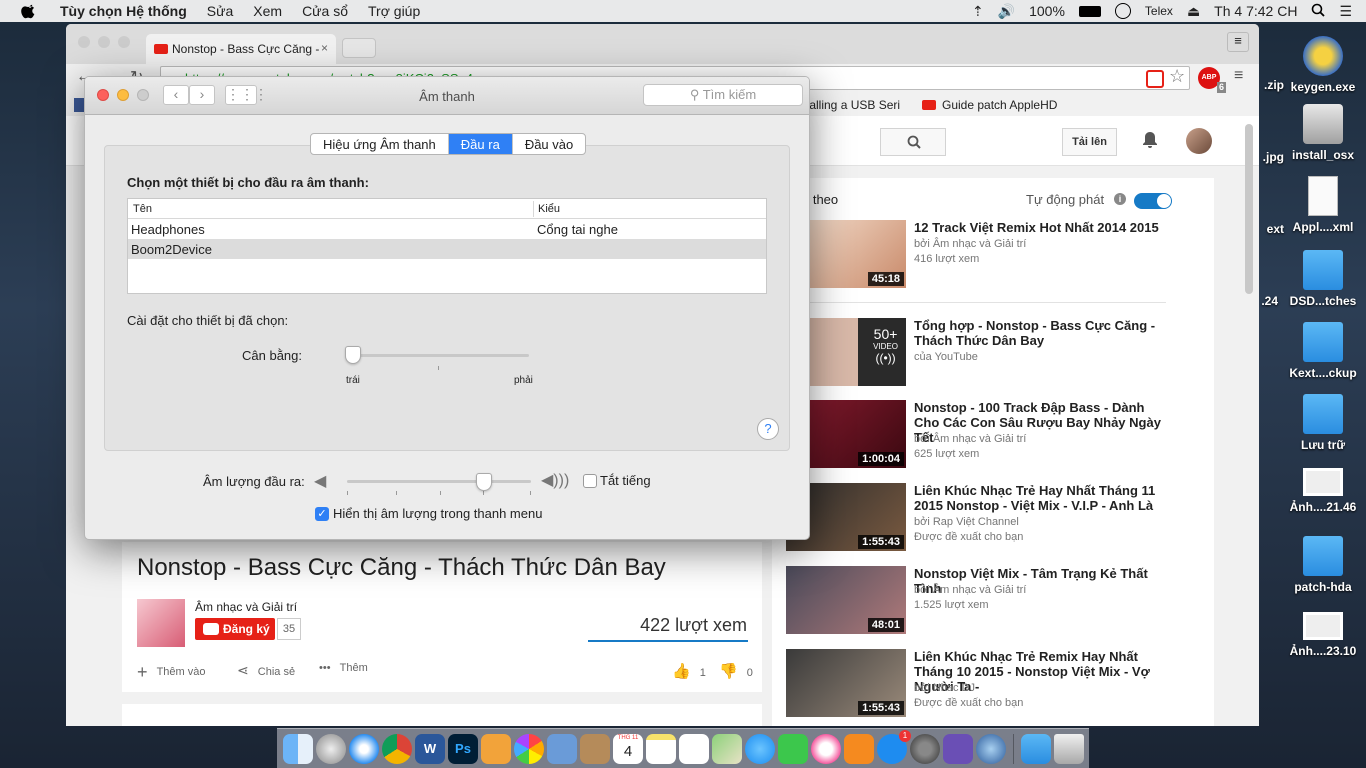  I want to click on tab-output: Đầu ra, so click(480, 144).